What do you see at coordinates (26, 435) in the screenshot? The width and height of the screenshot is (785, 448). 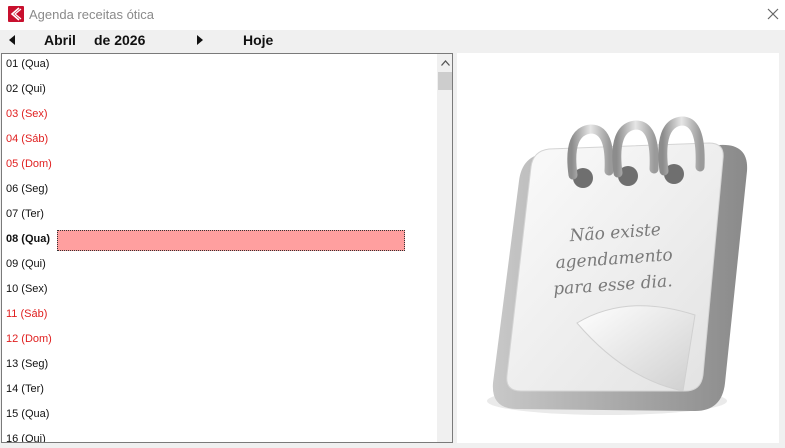 I see `day-row: 16 (Qui)` at bounding box center [26, 435].